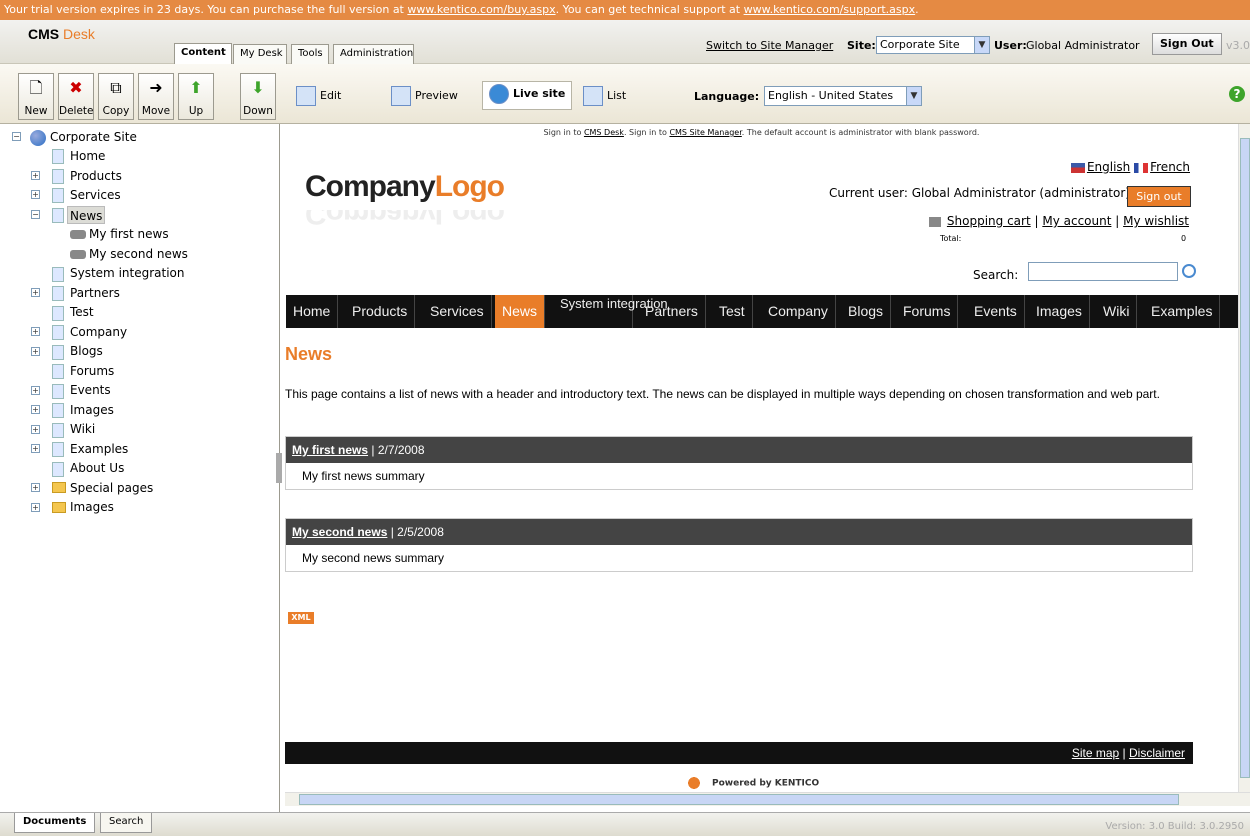 Image resolution: width=1250 pixels, height=836 pixels. Describe the element at coordinates (36, 87) in the screenshot. I see `new-document-icon: 🗋` at that location.